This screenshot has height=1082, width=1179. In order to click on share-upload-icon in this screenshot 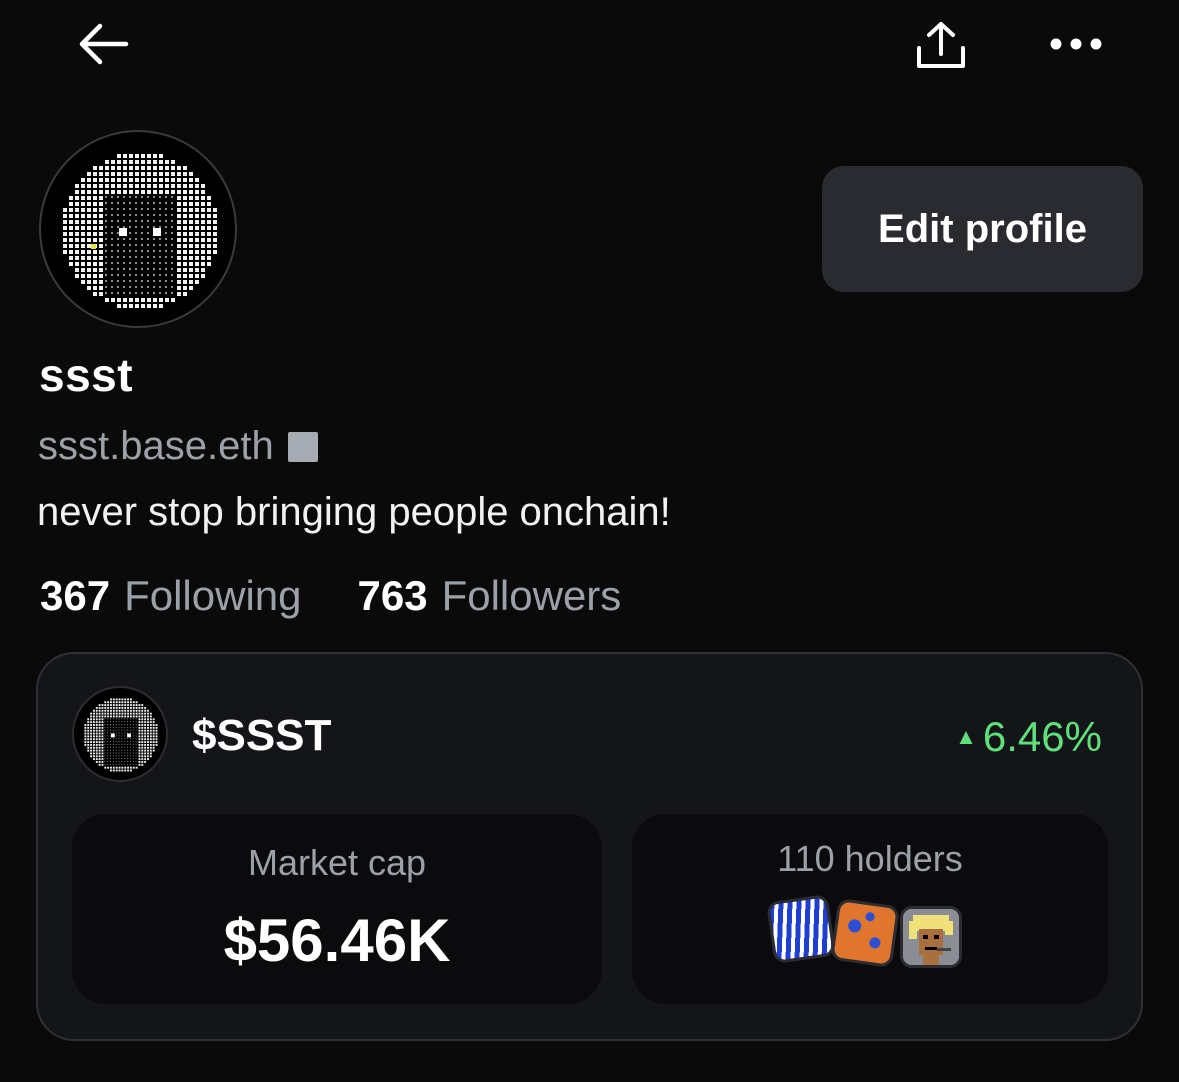, I will do `click(941, 45)`.